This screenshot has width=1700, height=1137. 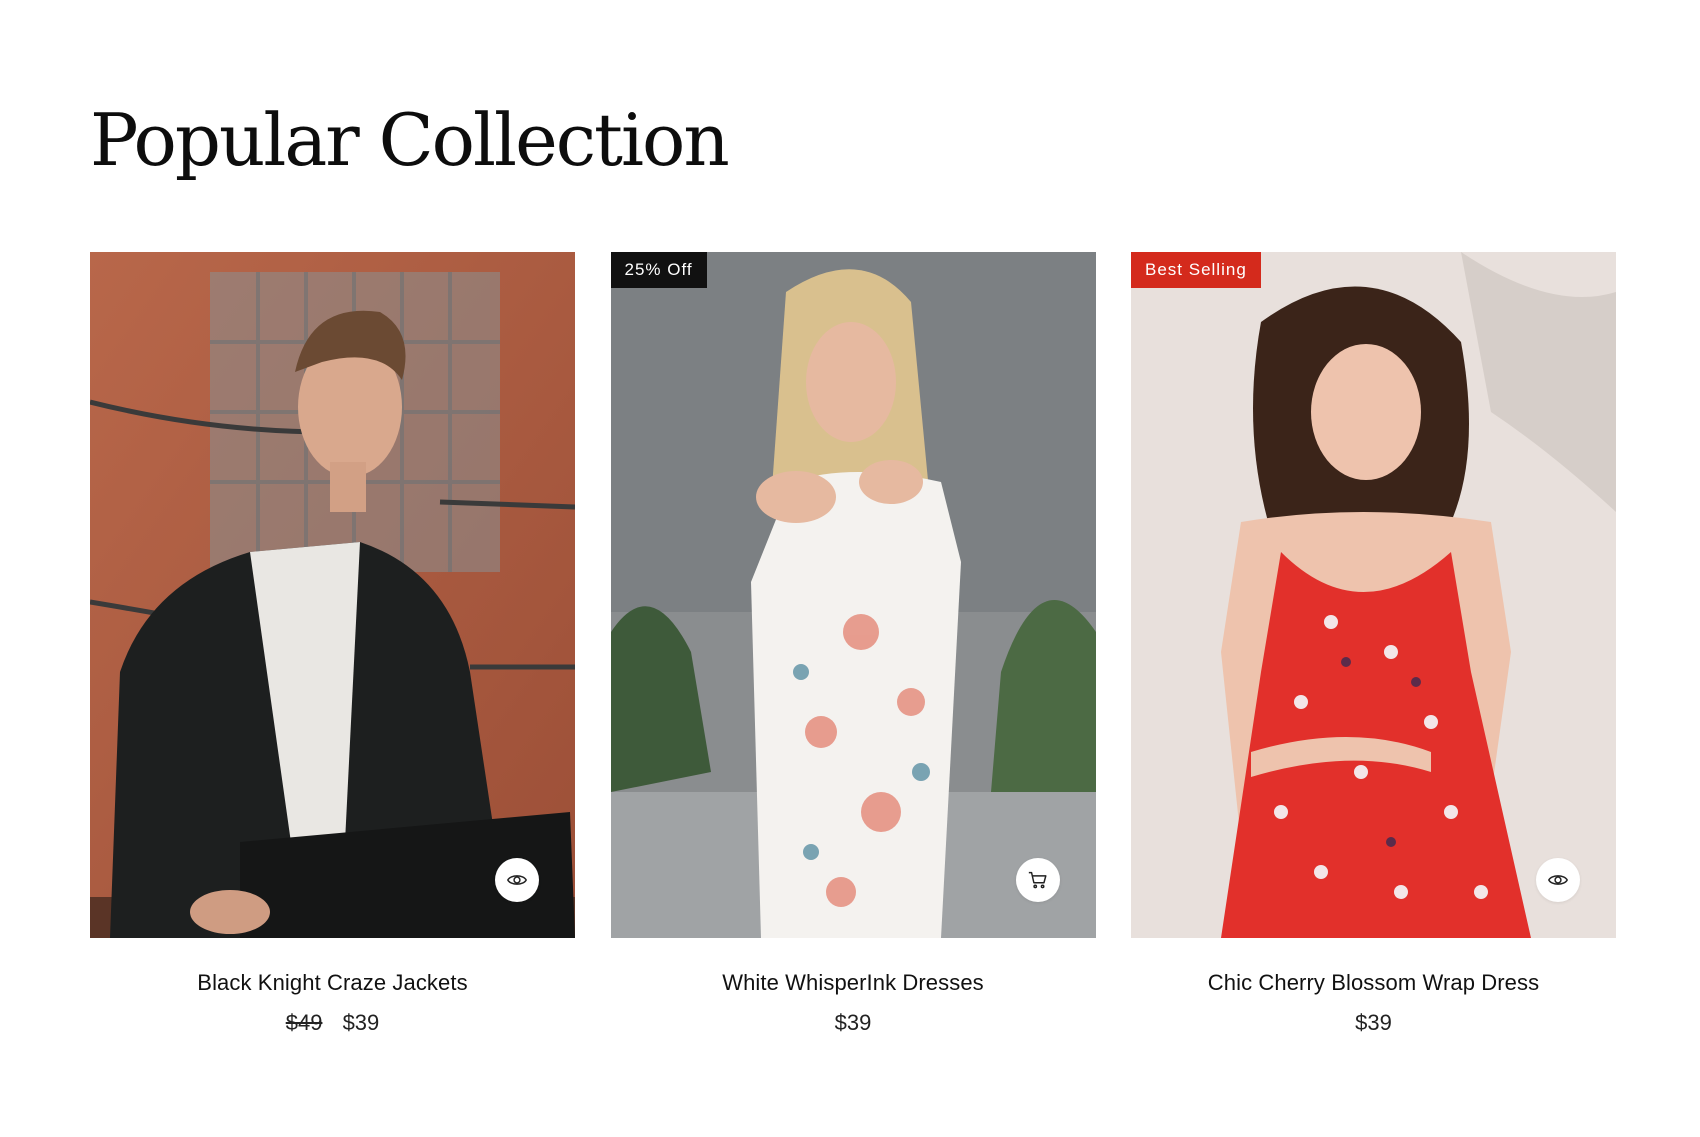 What do you see at coordinates (658, 270) in the screenshot?
I see `discount-badge: 25% Off` at bounding box center [658, 270].